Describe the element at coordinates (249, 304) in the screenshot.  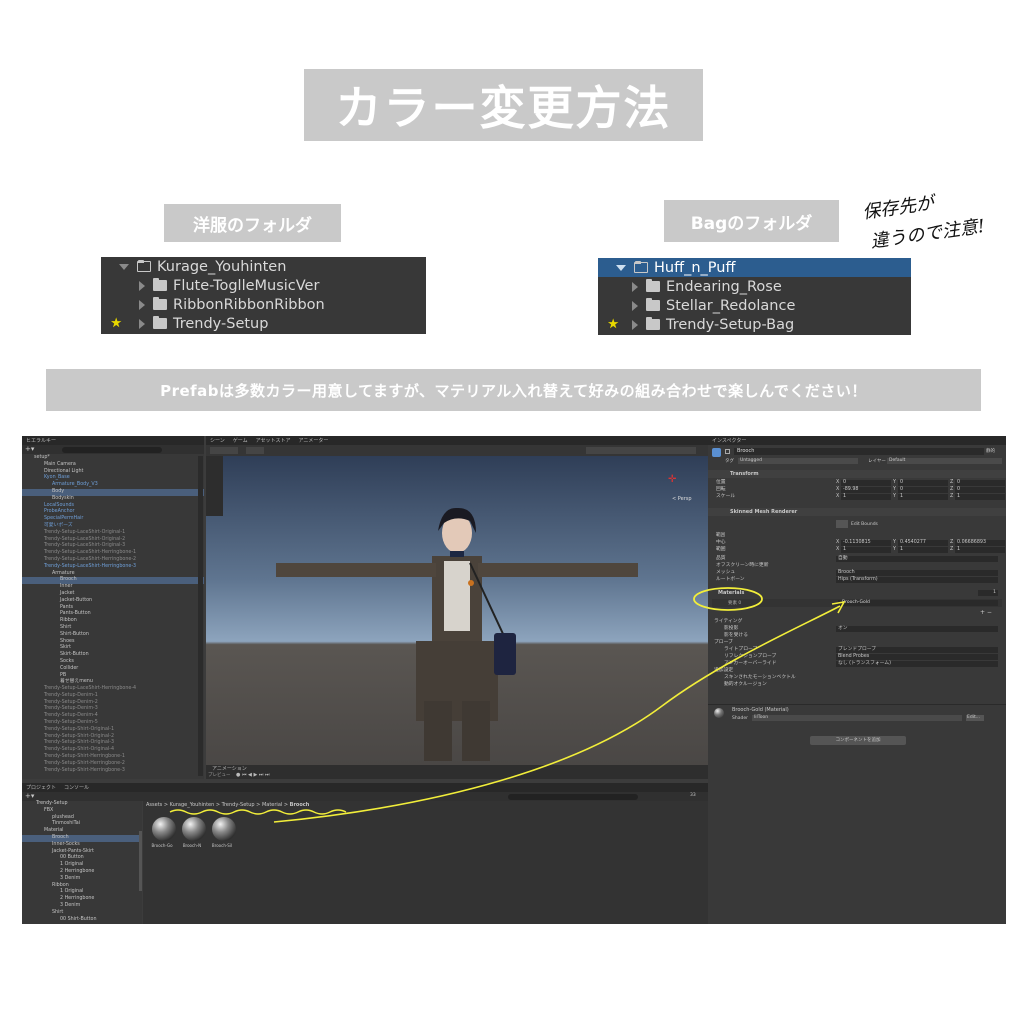
I see `folder-item-label: RibbonRibbonRibbon` at that location.